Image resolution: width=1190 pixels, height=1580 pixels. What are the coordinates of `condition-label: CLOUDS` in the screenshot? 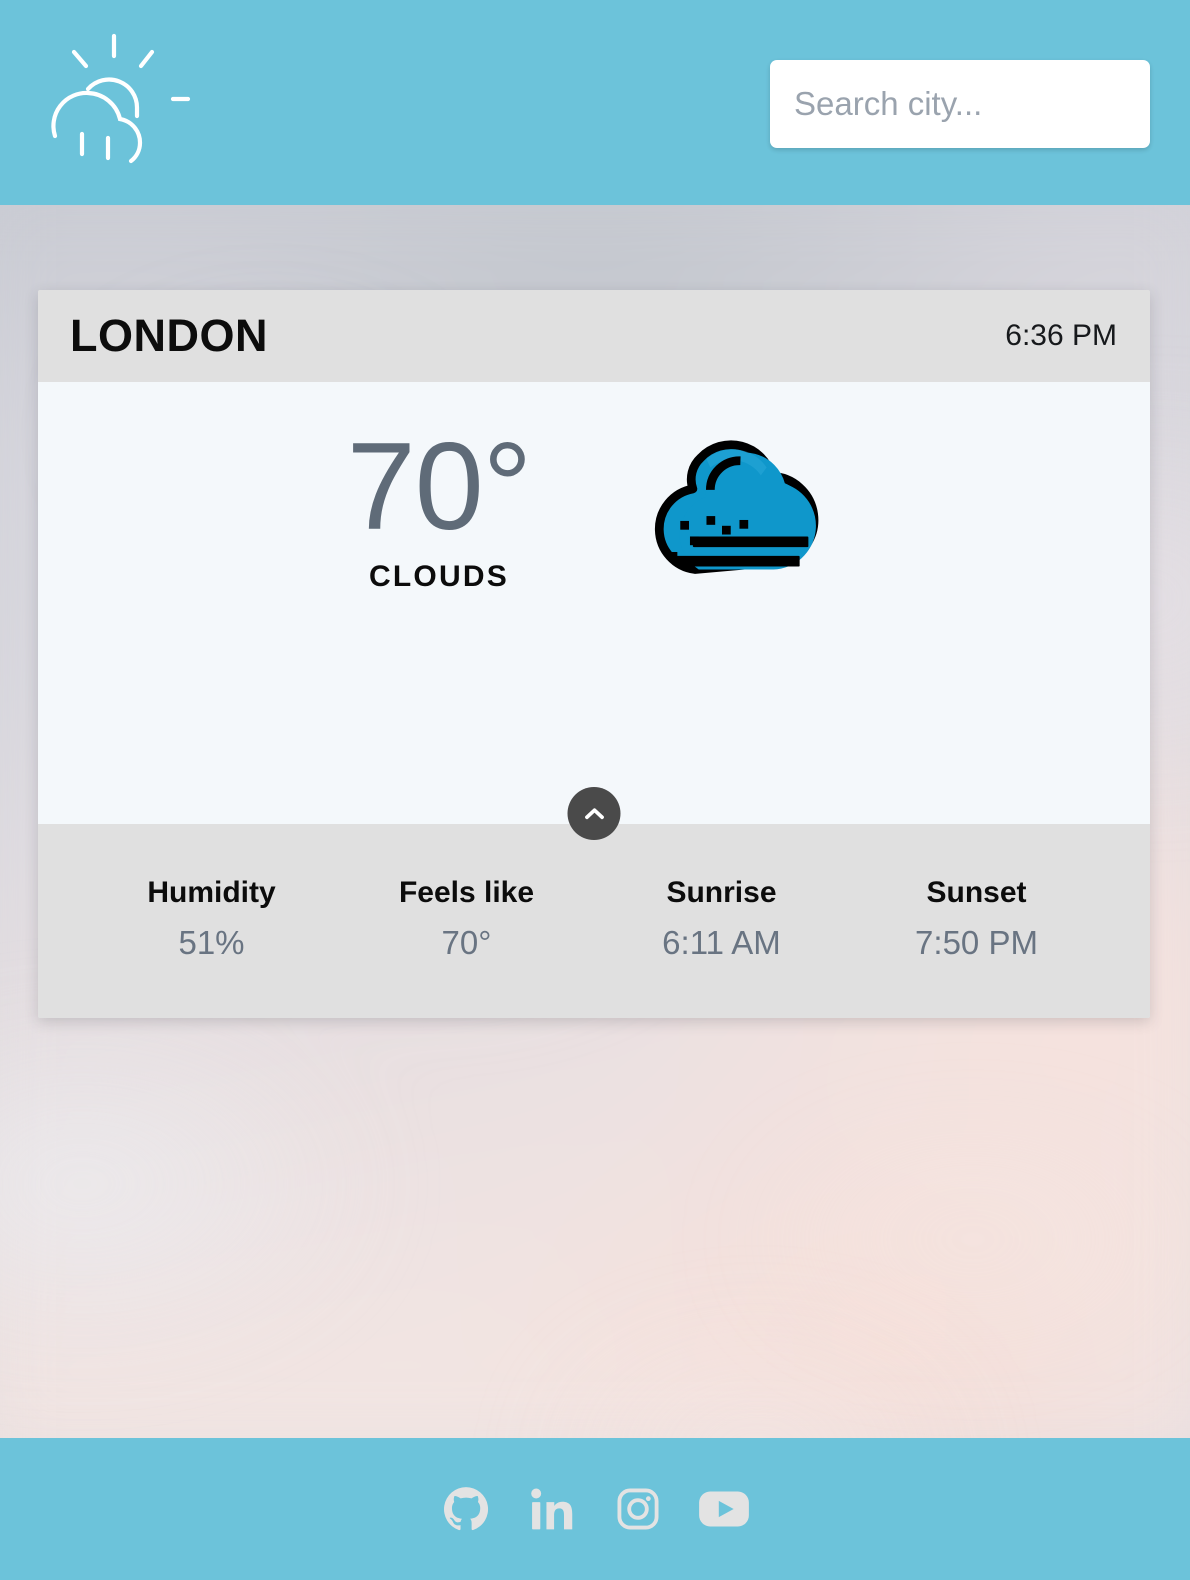 It's located at (439, 577).